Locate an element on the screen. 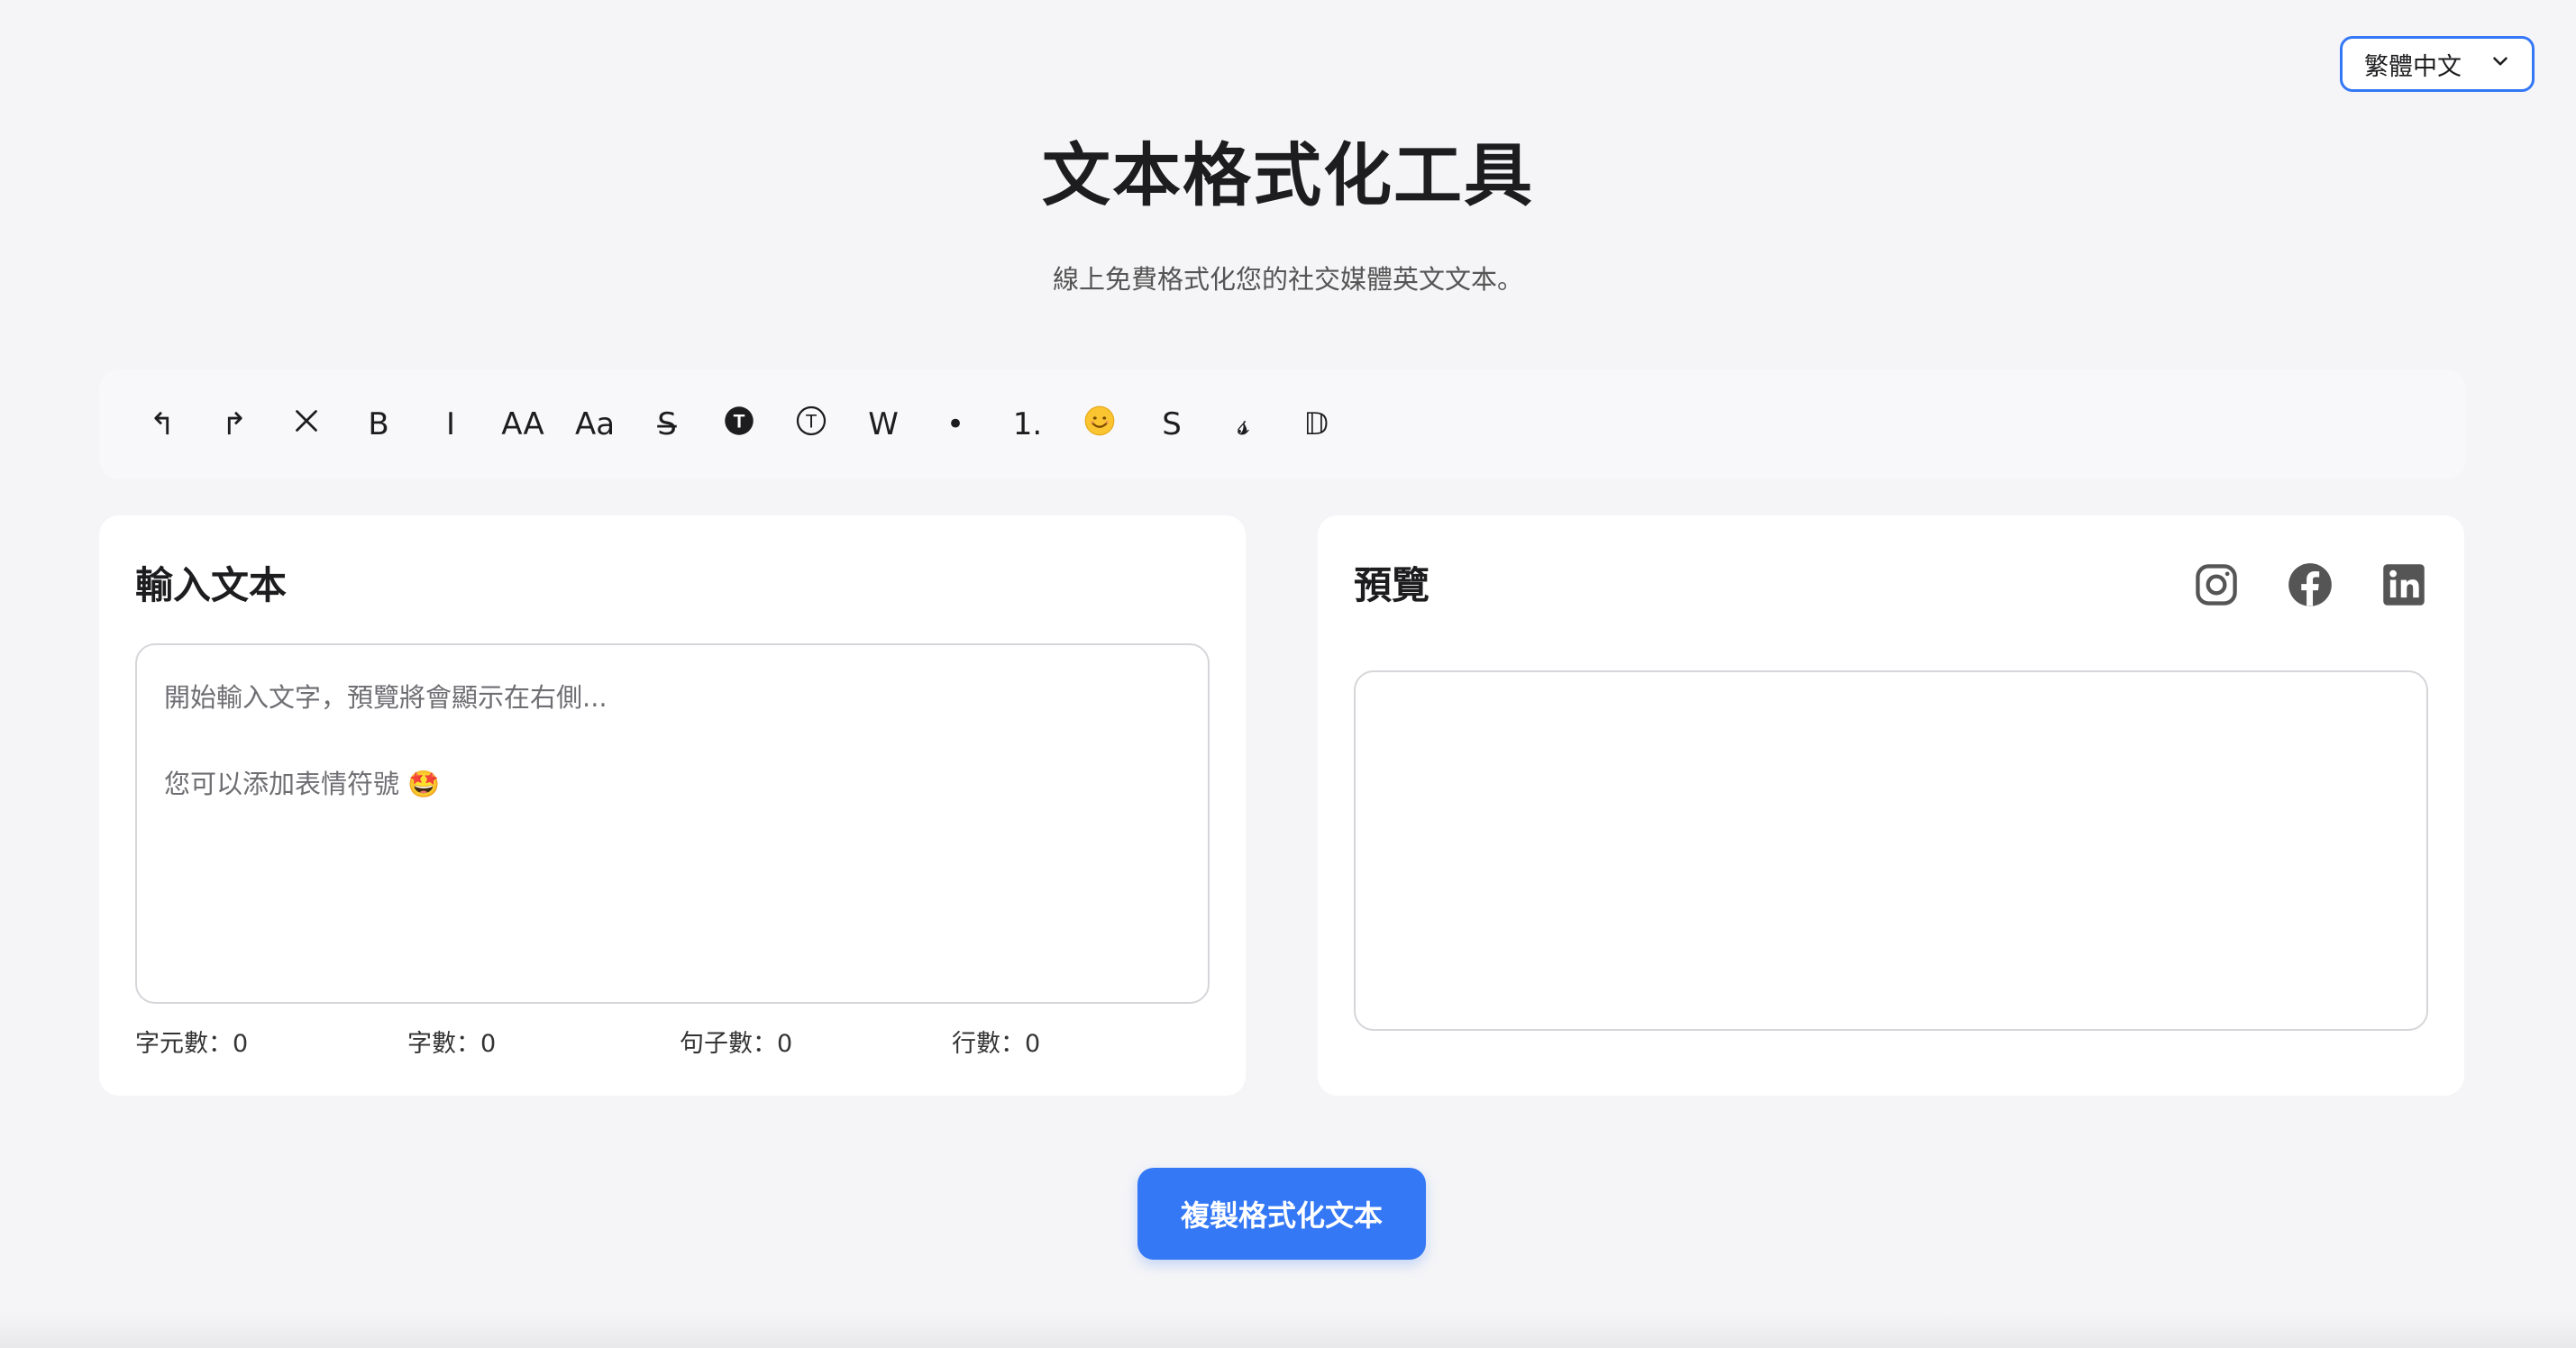  linkedin-icon is located at coordinates (2403, 586).